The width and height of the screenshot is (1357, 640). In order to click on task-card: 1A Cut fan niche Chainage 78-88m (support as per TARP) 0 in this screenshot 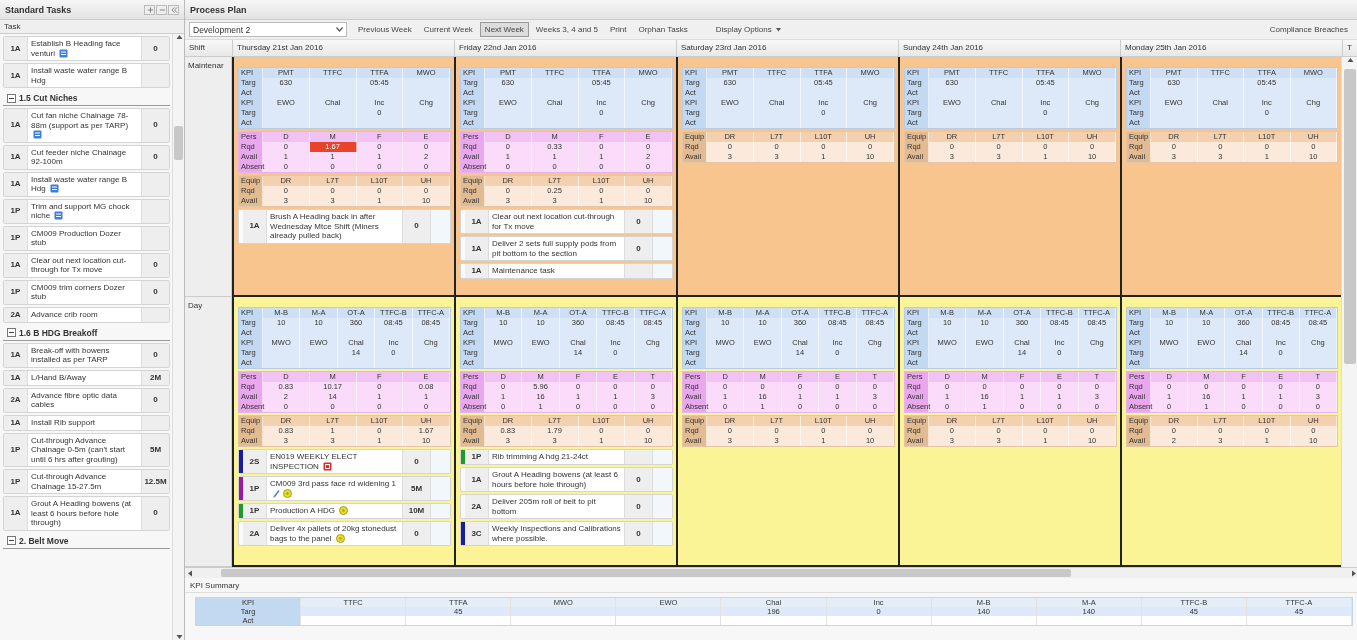, I will do `click(86, 125)`.